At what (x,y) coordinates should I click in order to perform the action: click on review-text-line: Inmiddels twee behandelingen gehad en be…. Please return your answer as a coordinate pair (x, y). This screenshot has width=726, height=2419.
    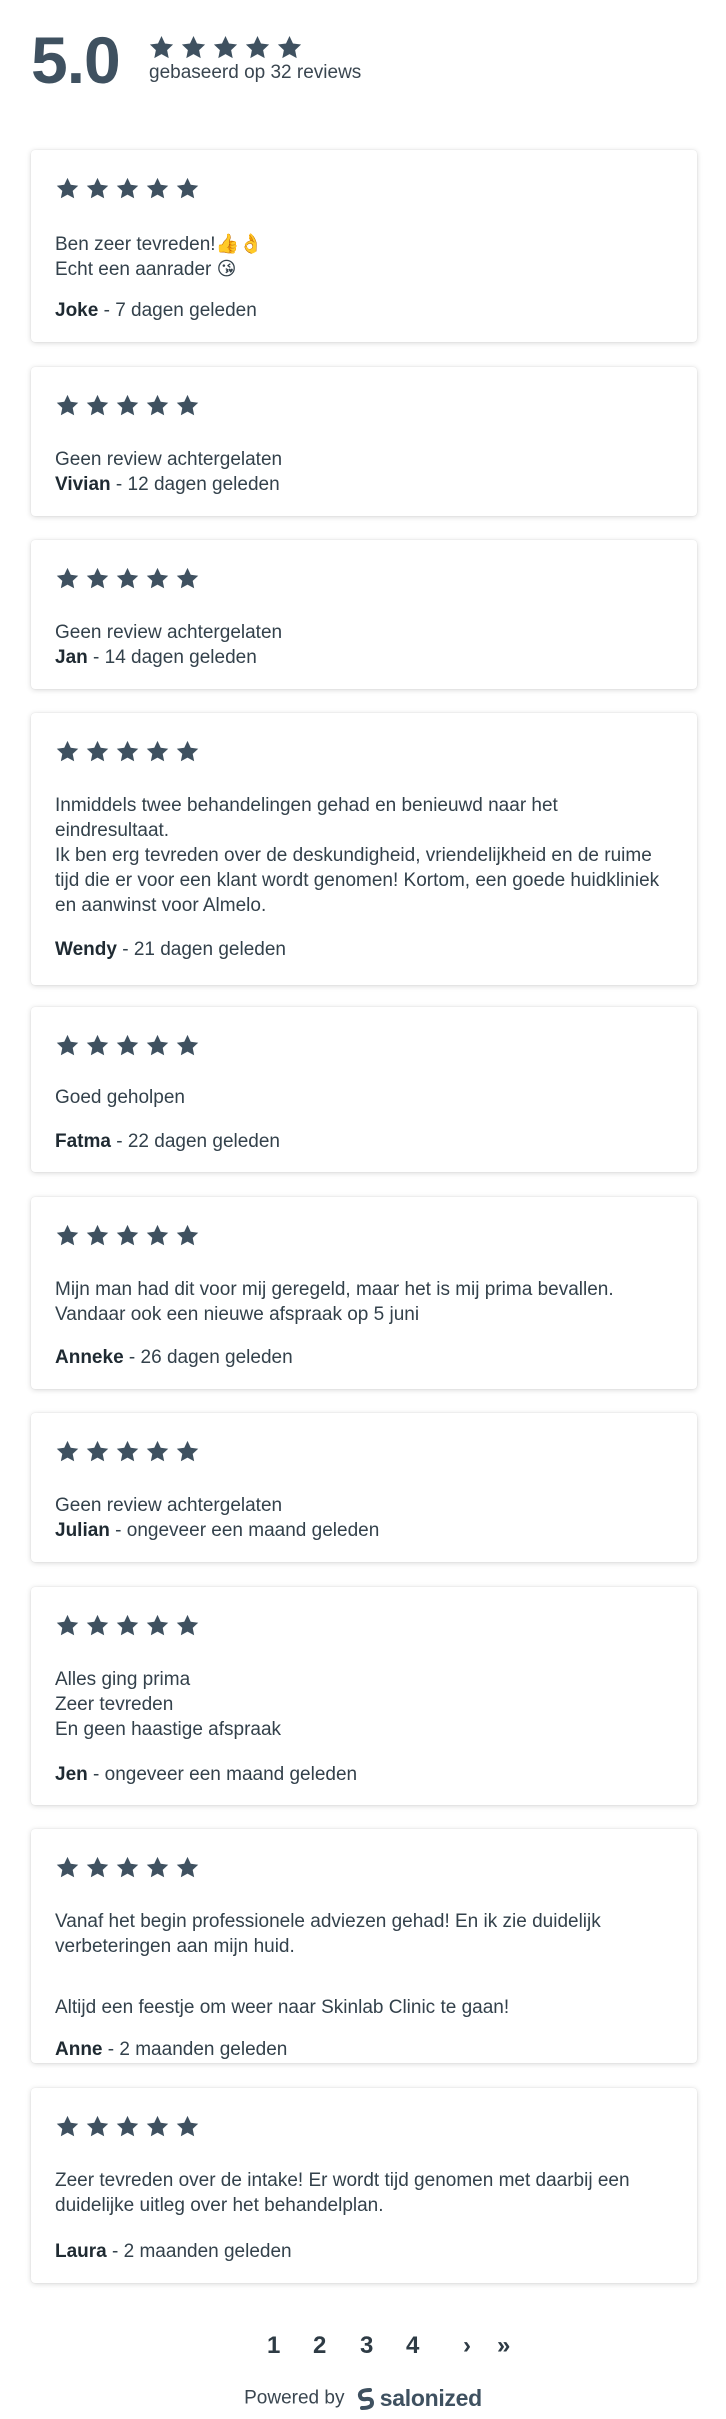
    Looking at the image, I should click on (306, 818).